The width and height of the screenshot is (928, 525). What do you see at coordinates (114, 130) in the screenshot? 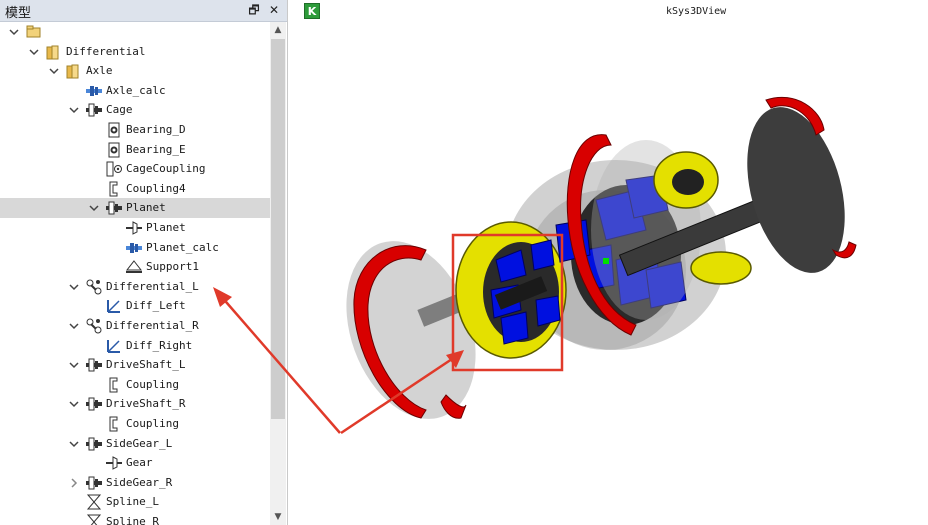
I see `bearing-icon` at bounding box center [114, 130].